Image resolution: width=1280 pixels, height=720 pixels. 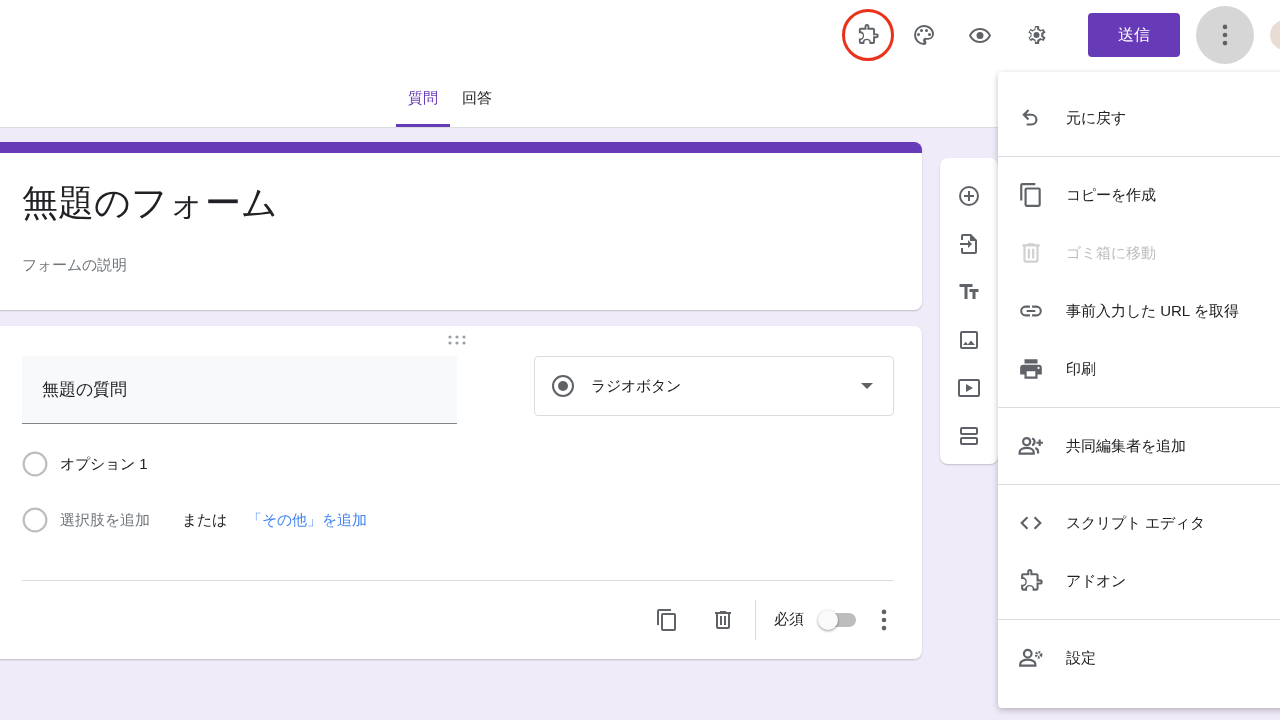 I want to click on menu-item: 元に戻す, so click(x=1139, y=118).